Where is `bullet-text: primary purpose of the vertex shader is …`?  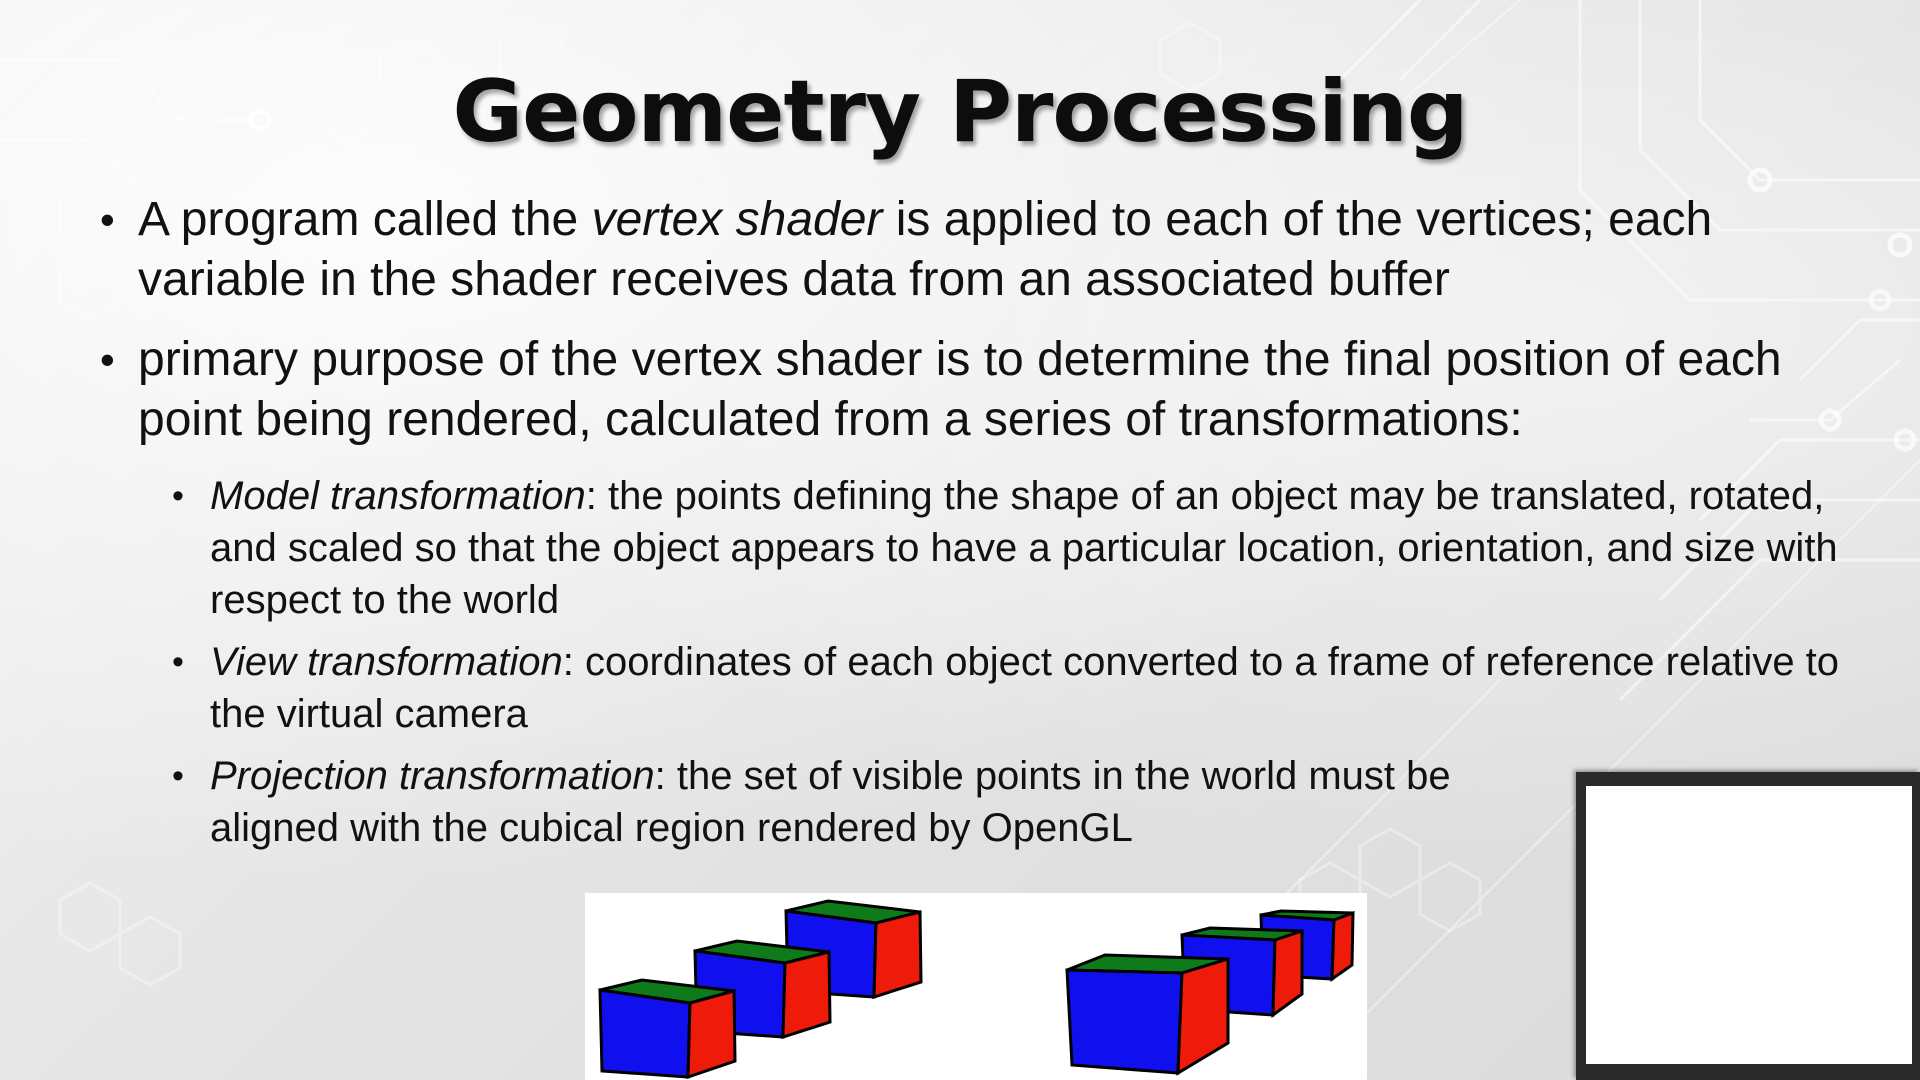 bullet-text: primary purpose of the vertex shader is … is located at coordinates (960, 389).